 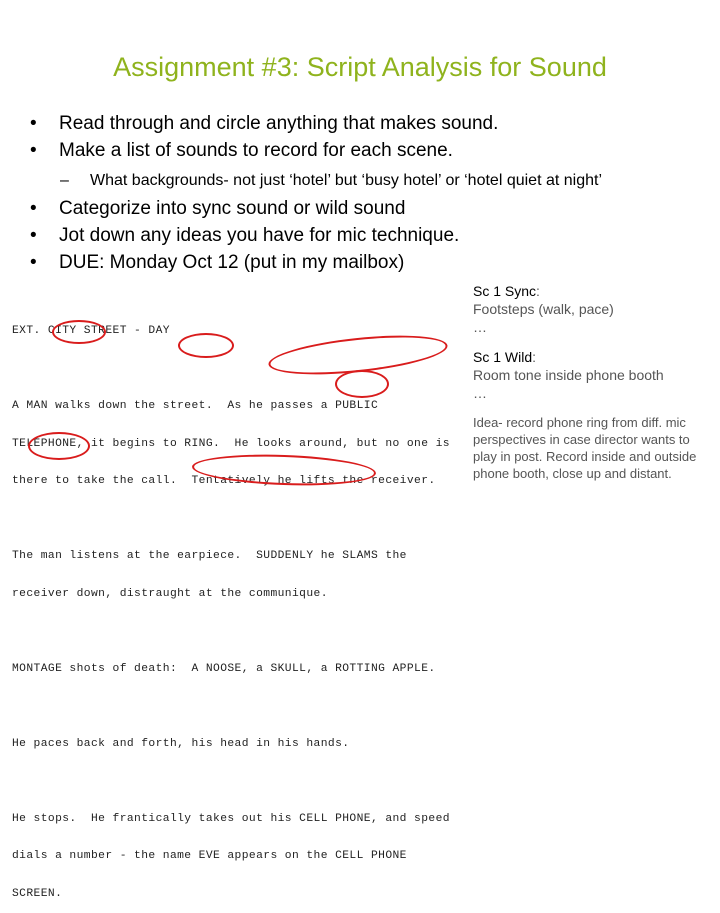 I want to click on circle-slams-mark, so click(x=362, y=384).